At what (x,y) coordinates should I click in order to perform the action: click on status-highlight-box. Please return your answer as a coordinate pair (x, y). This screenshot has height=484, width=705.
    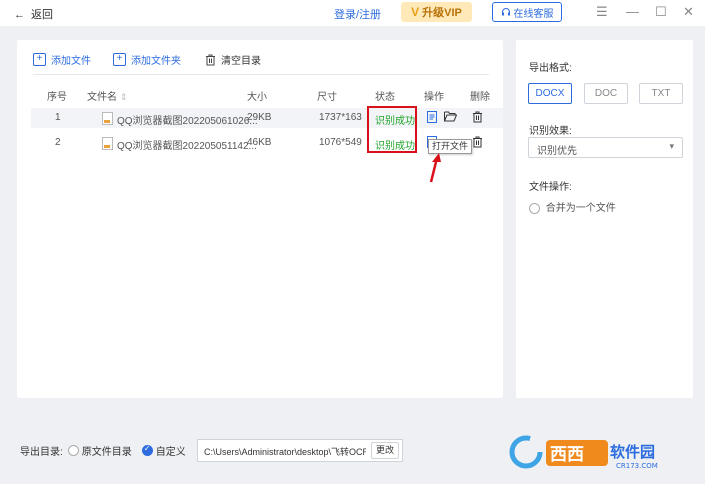
    Looking at the image, I should click on (392, 129).